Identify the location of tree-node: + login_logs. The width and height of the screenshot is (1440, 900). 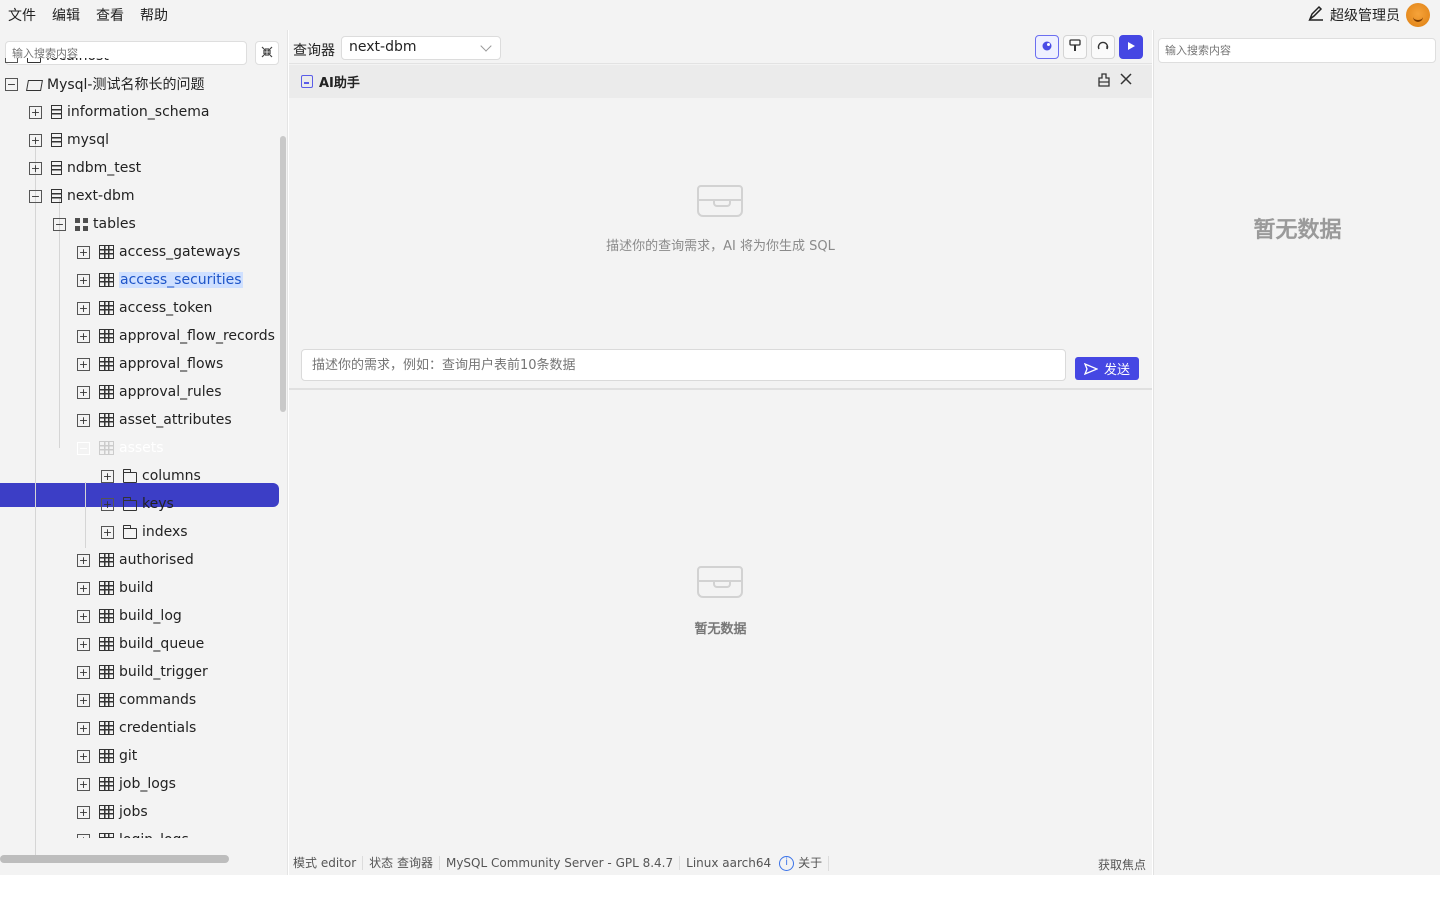
(133, 833).